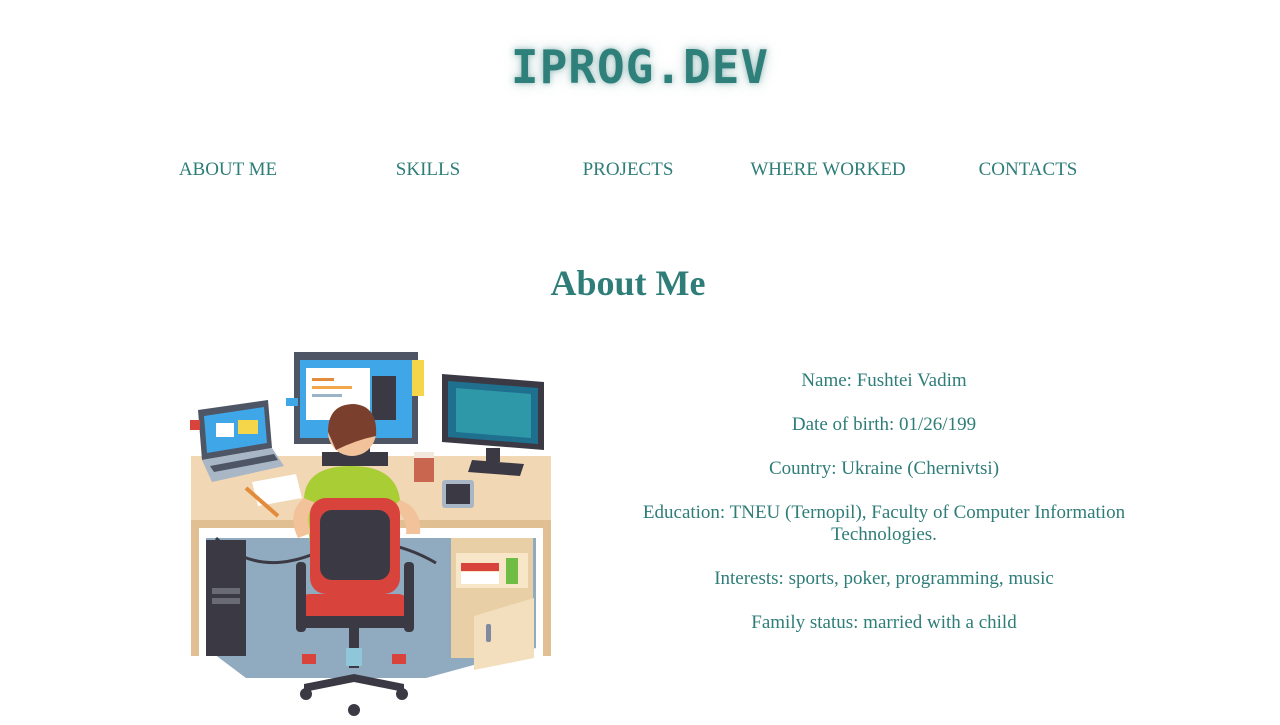 This screenshot has width=1280, height=725. What do you see at coordinates (884, 622) in the screenshot?
I see `info-family-status: Family status: married with a child` at bounding box center [884, 622].